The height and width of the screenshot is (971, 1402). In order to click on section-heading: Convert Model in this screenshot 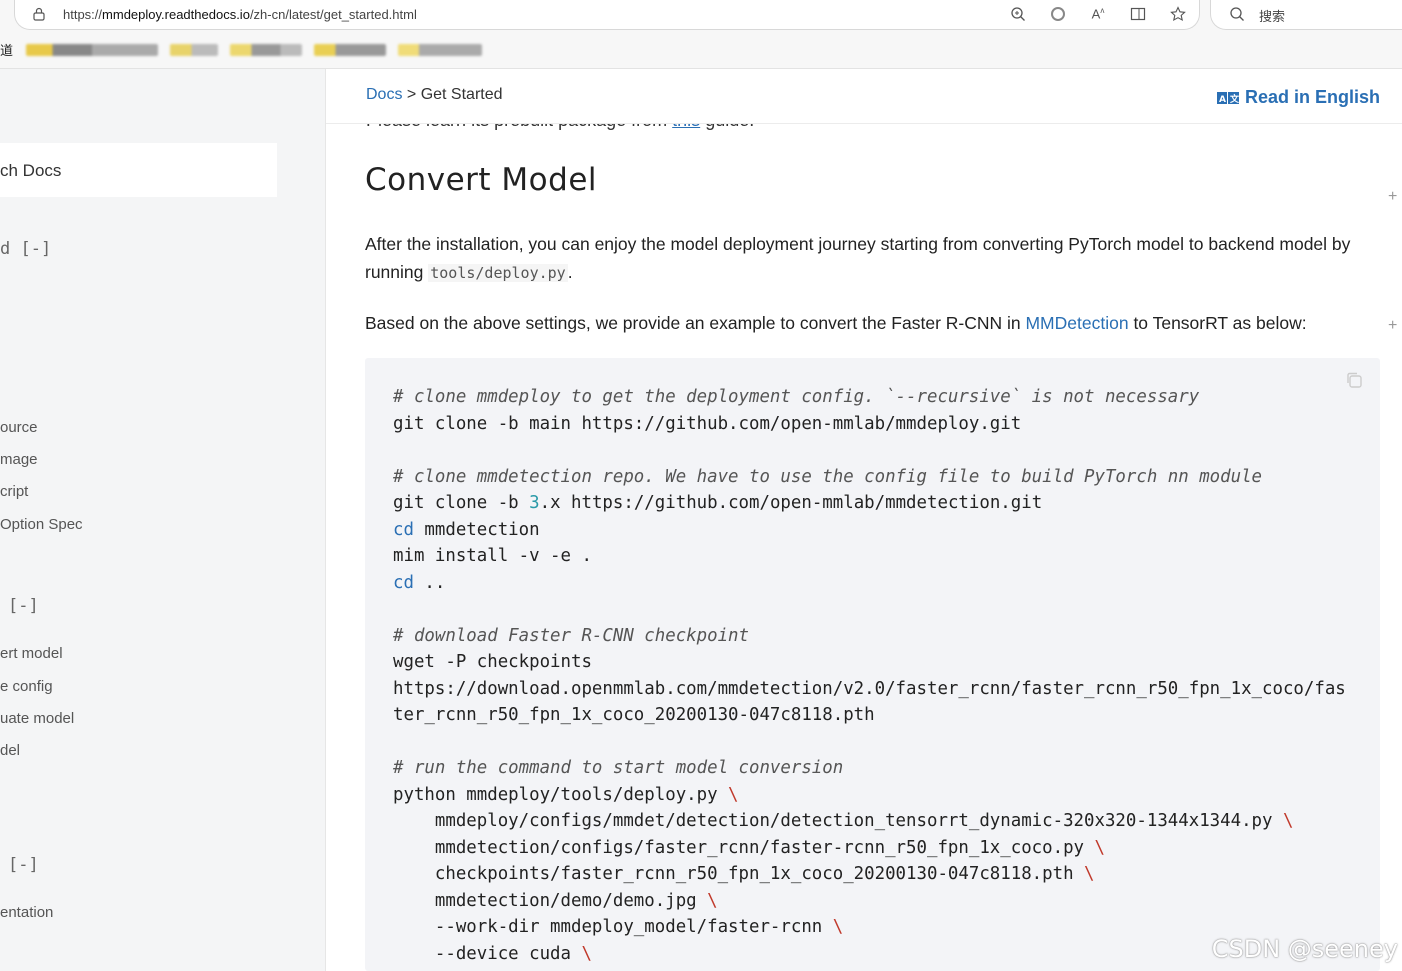, I will do `click(481, 180)`.